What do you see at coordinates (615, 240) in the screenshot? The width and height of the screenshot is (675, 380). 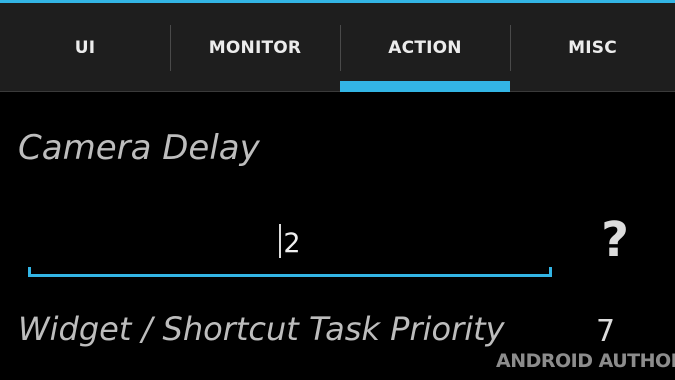 I see `question-mark-icon: ?` at bounding box center [615, 240].